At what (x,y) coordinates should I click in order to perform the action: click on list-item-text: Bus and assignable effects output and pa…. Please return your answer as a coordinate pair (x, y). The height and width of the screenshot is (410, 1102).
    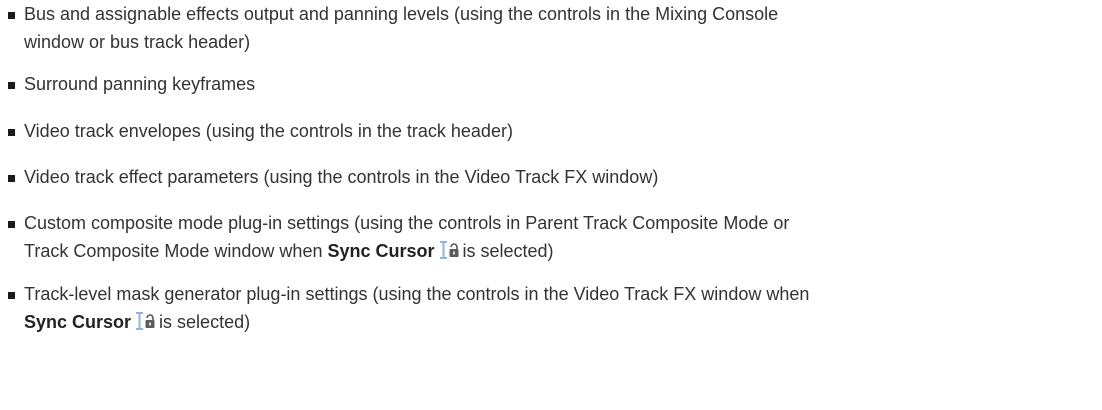
    Looking at the image, I should click on (557, 28).